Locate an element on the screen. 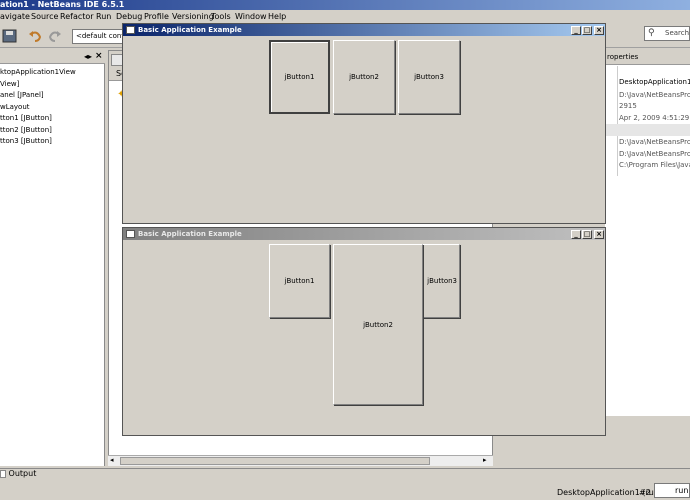 This screenshot has height=500, width=690. panel-menu-icon: ◂▸ is located at coordinates (88, 56).